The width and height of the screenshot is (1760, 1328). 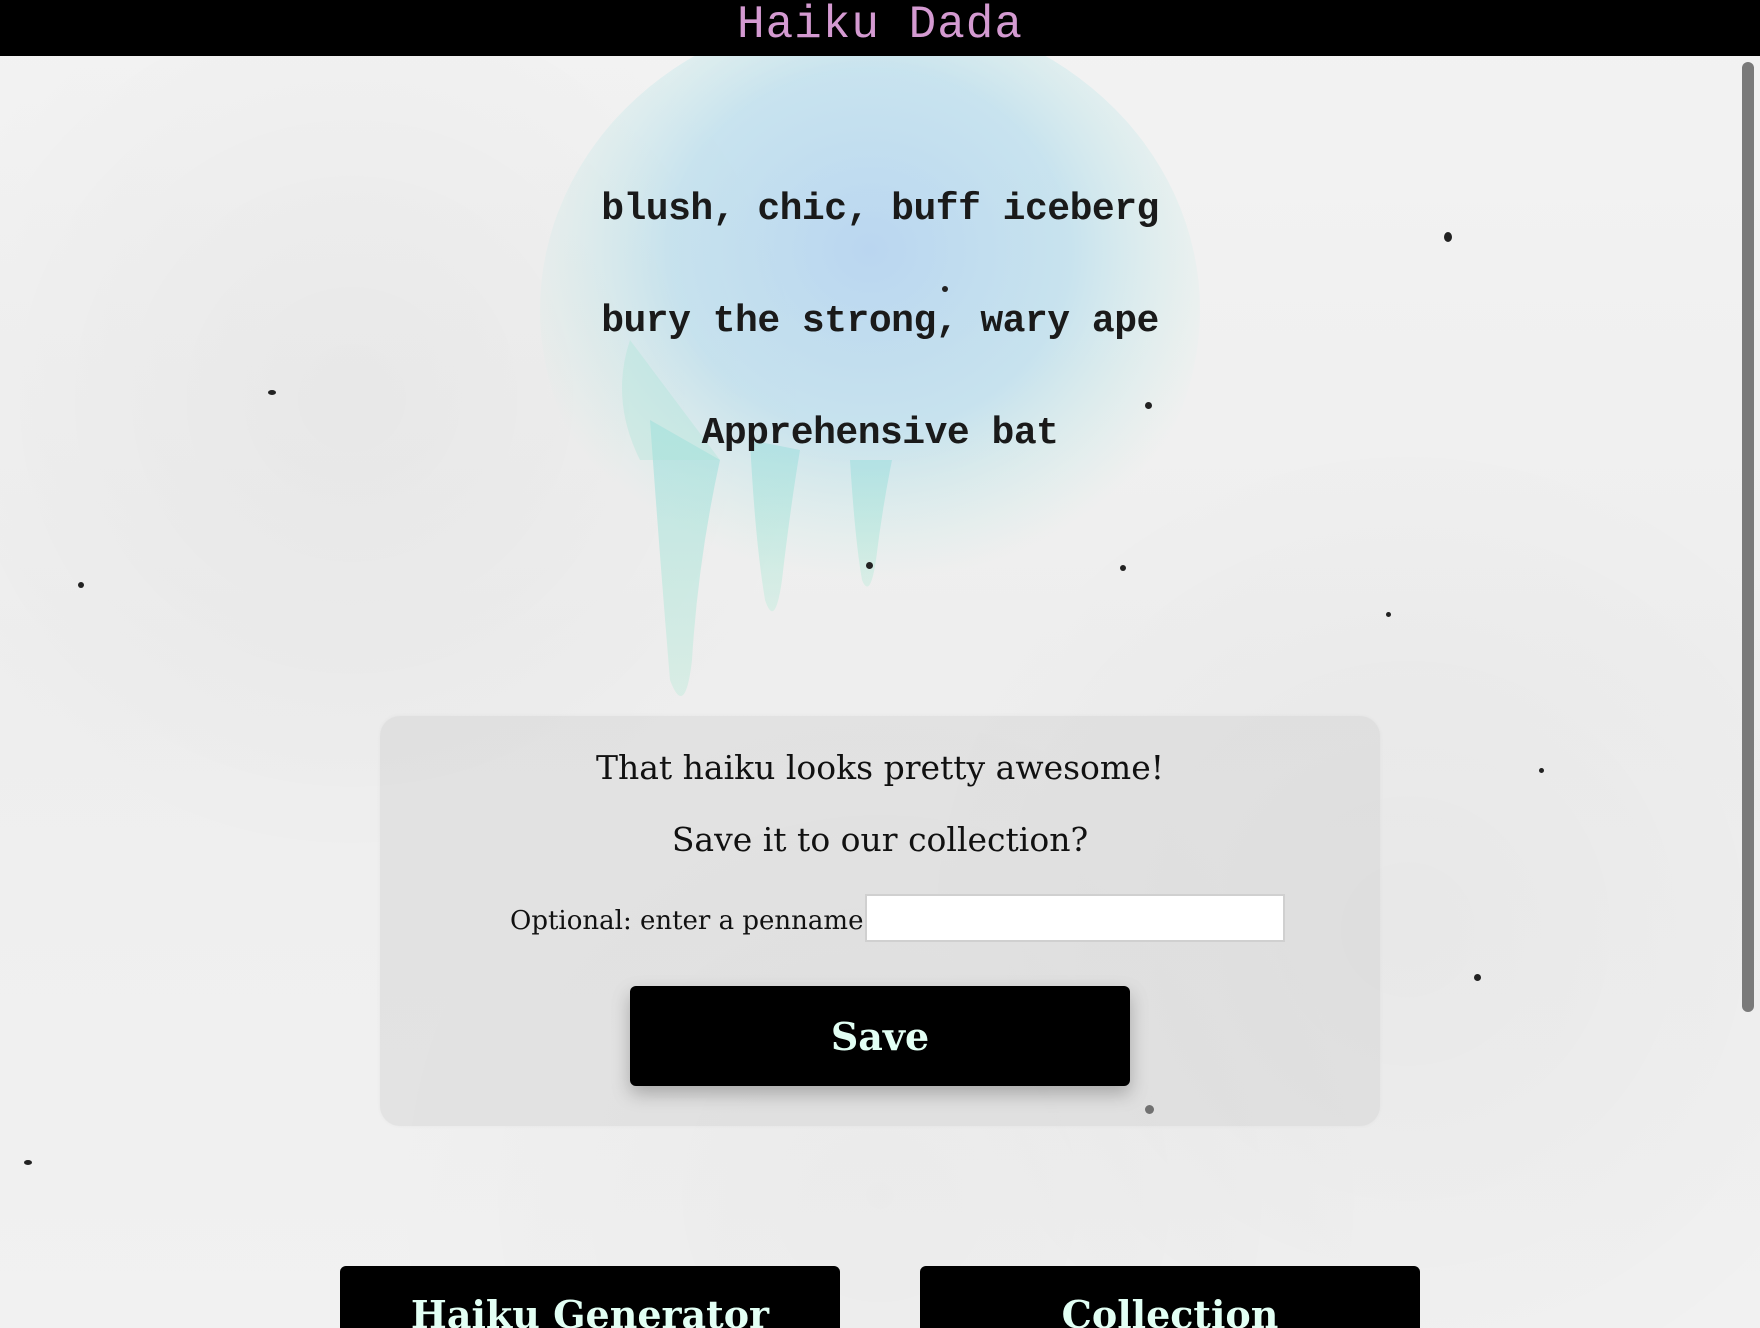 I want to click on praise-text: That haiku looks pretty awesome!, so click(x=880, y=767).